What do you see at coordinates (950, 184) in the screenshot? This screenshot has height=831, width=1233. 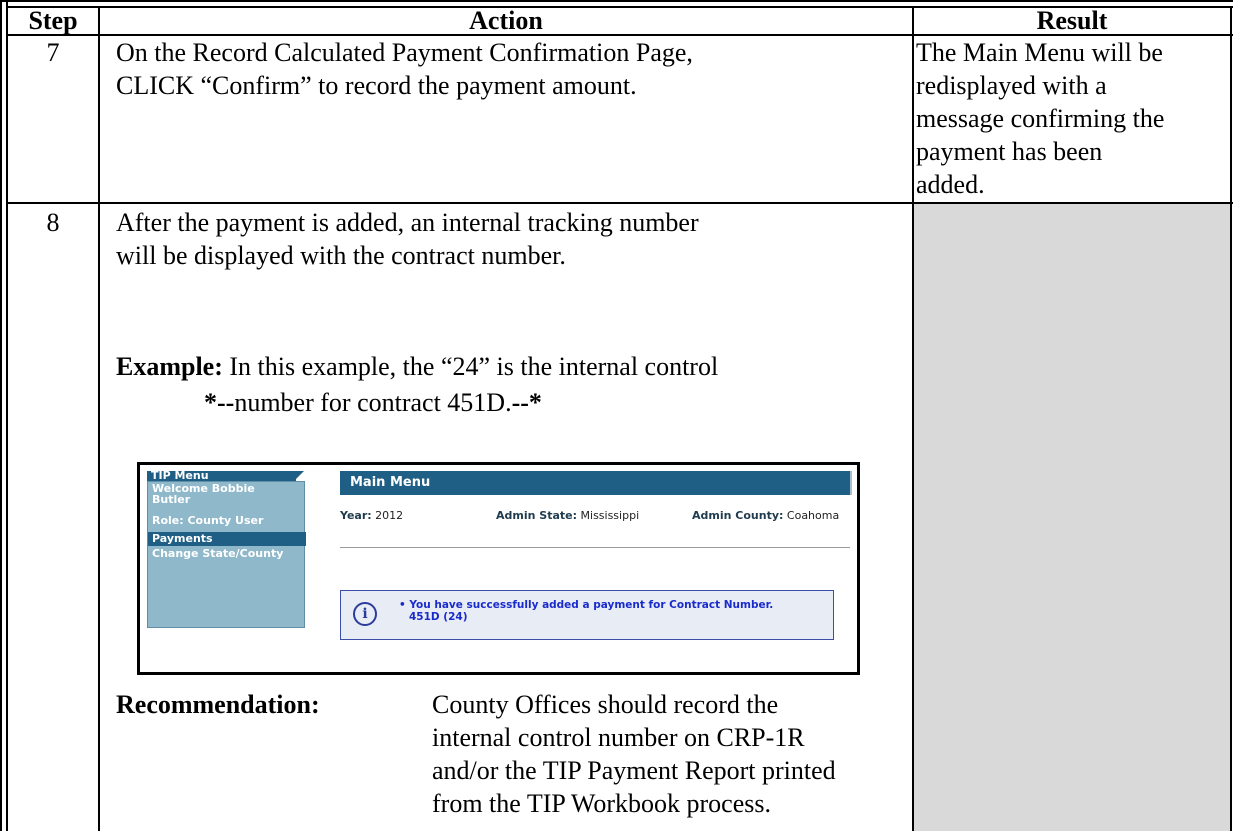 I see `result-line: added.` at bounding box center [950, 184].